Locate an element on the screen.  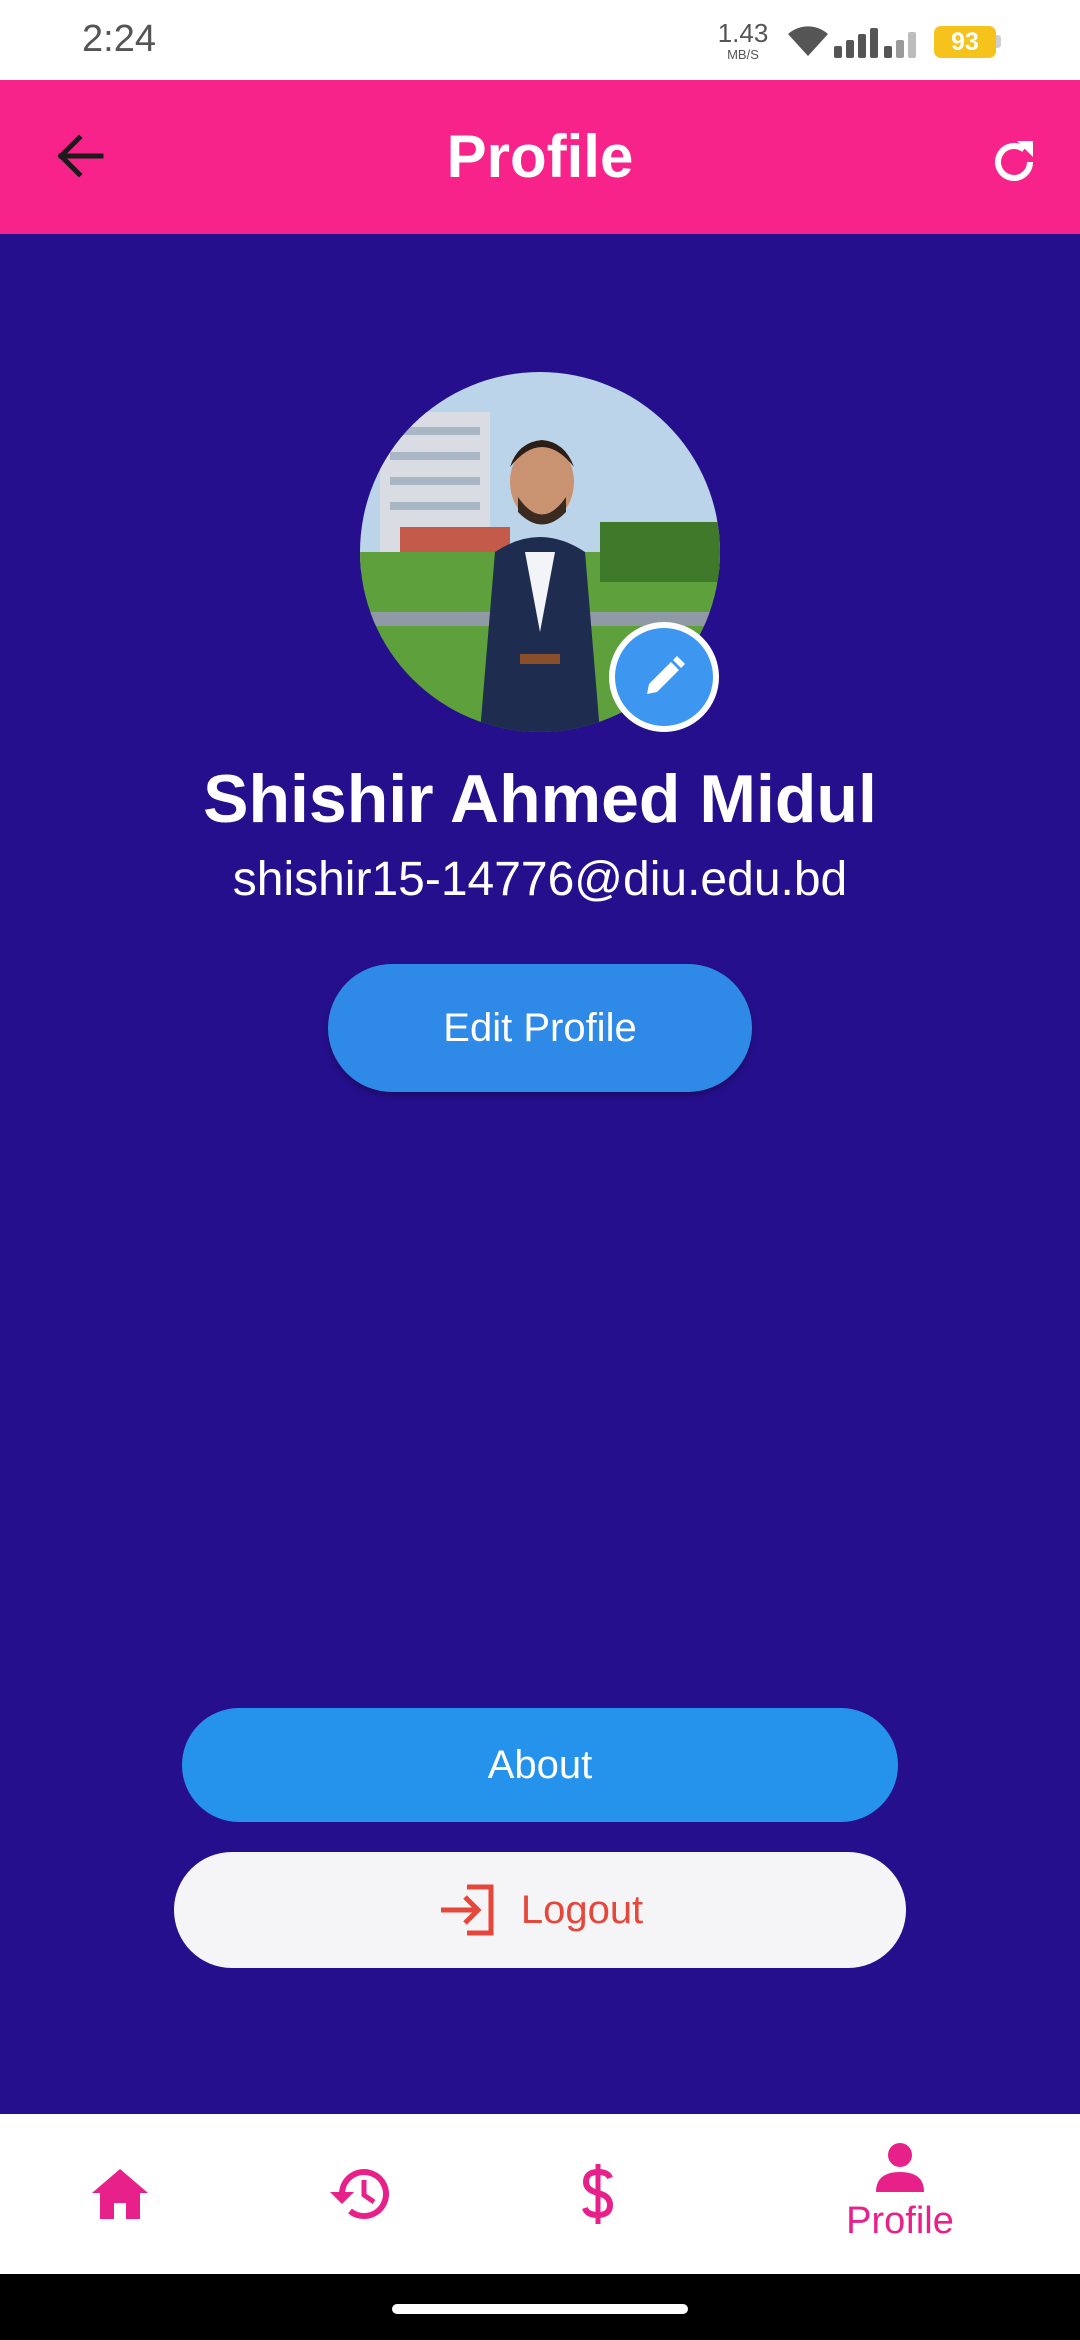
home-indicator is located at coordinates (540, 2309).